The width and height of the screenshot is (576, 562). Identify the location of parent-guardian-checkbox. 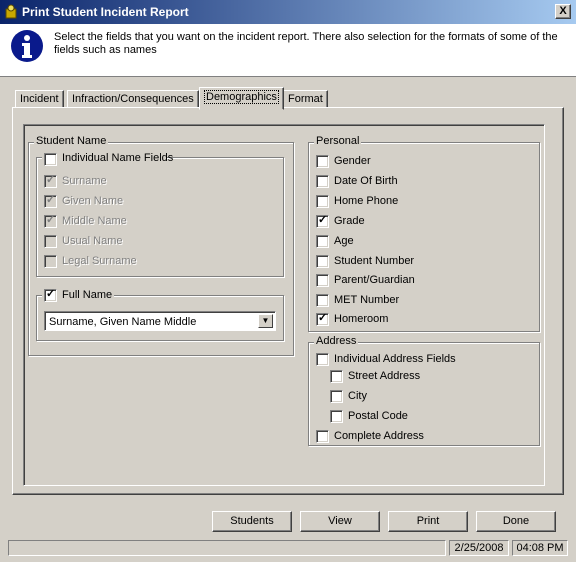
(322, 280).